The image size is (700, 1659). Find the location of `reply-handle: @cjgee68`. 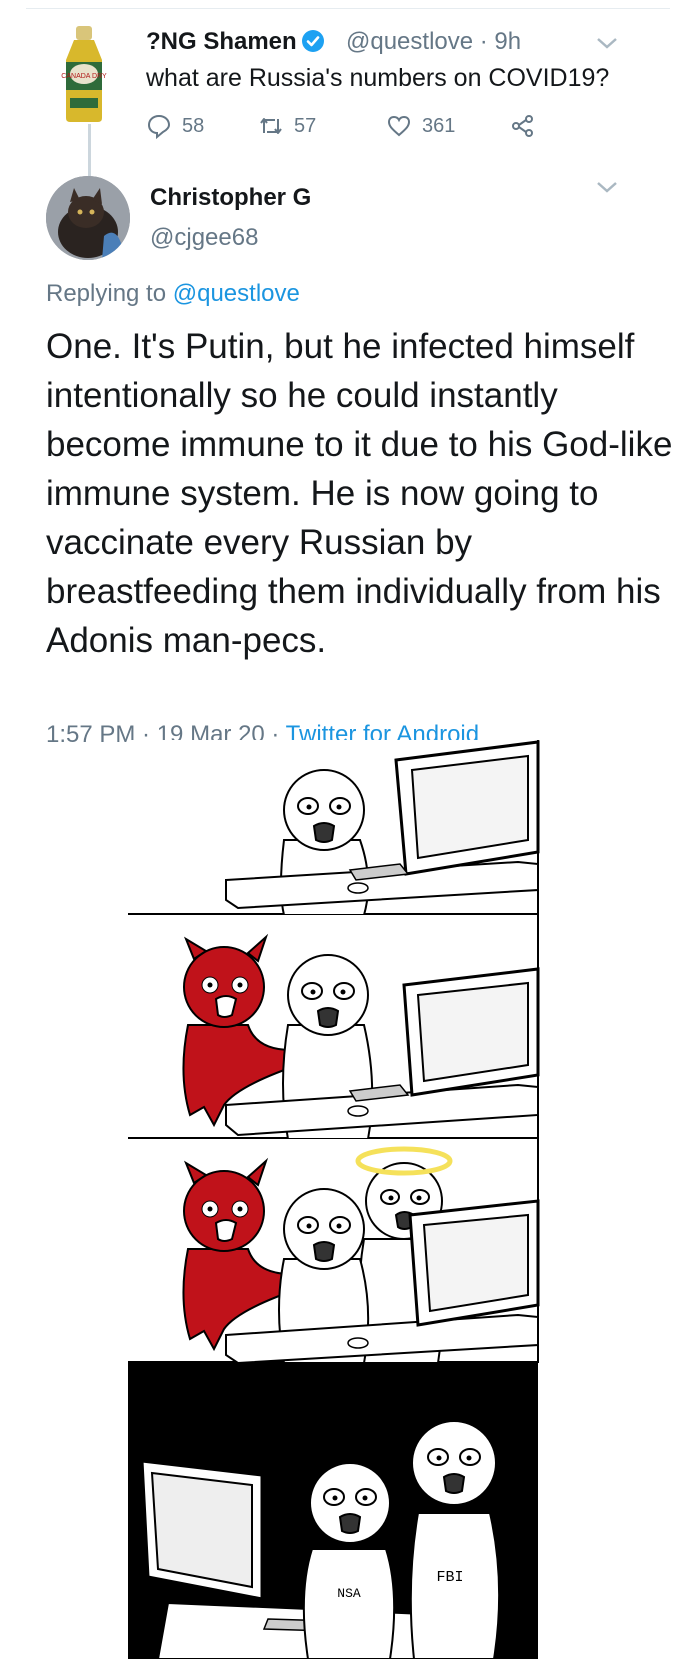

reply-handle: @cjgee68 is located at coordinates (204, 238).